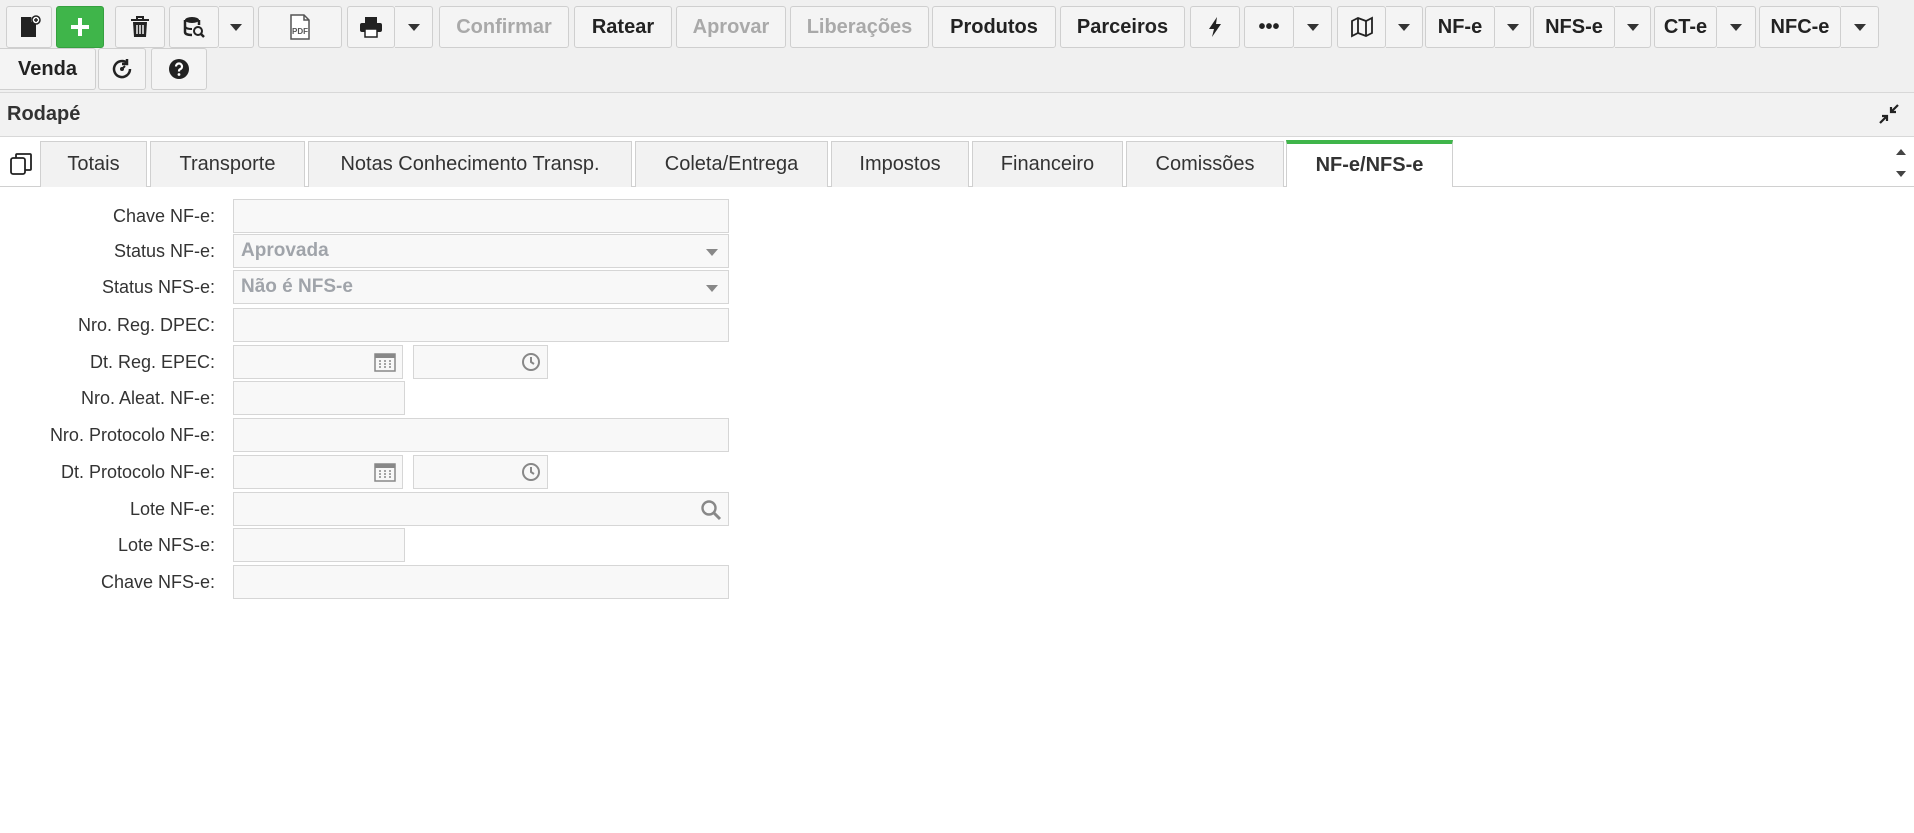 This screenshot has height=833, width=1914. What do you see at coordinates (1800, 27) in the screenshot?
I see `nfce-button: NFC-e` at bounding box center [1800, 27].